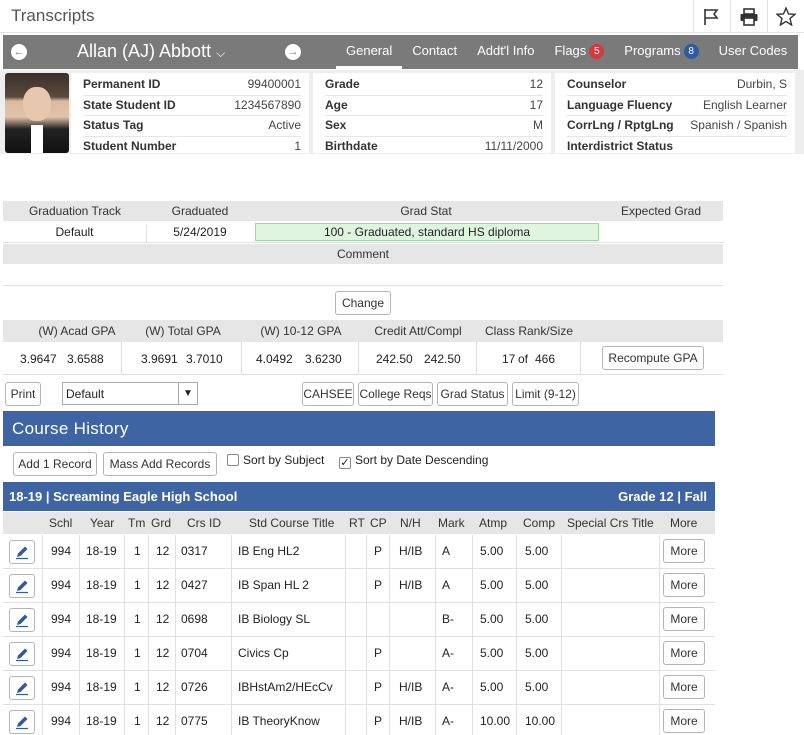 The height and width of the screenshot is (735, 804). I want to click on cahsee-button: CAHSEE, so click(328, 394).